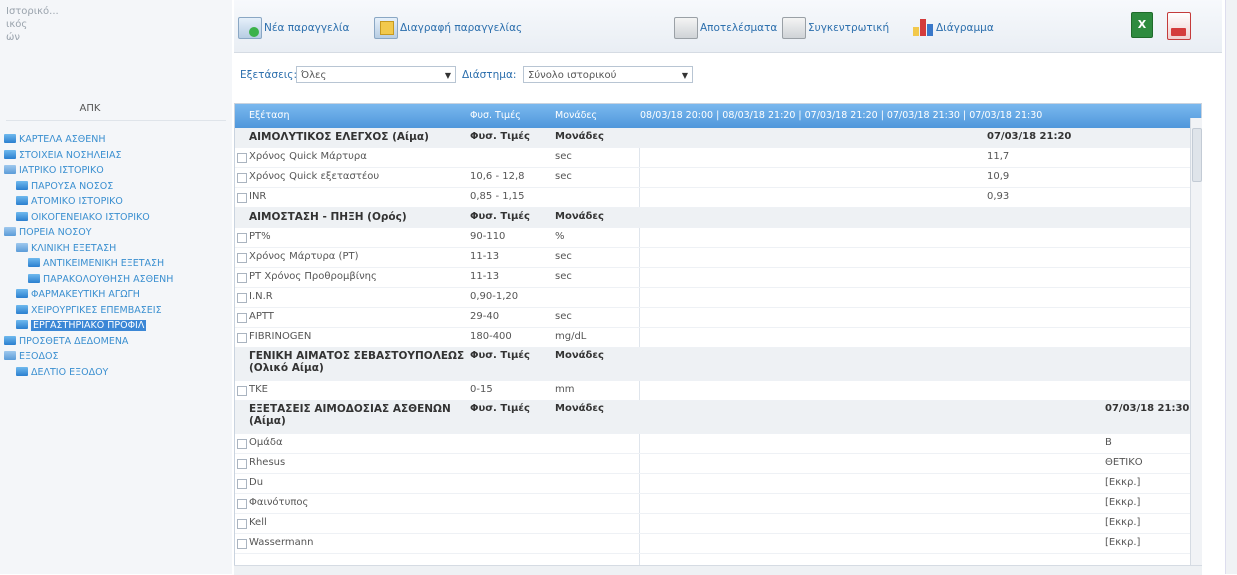 Image resolution: width=1237 pixels, height=575 pixels. What do you see at coordinates (1029, 136) in the screenshot?
I see `value-cell: 07/03/18 21:20` at bounding box center [1029, 136].